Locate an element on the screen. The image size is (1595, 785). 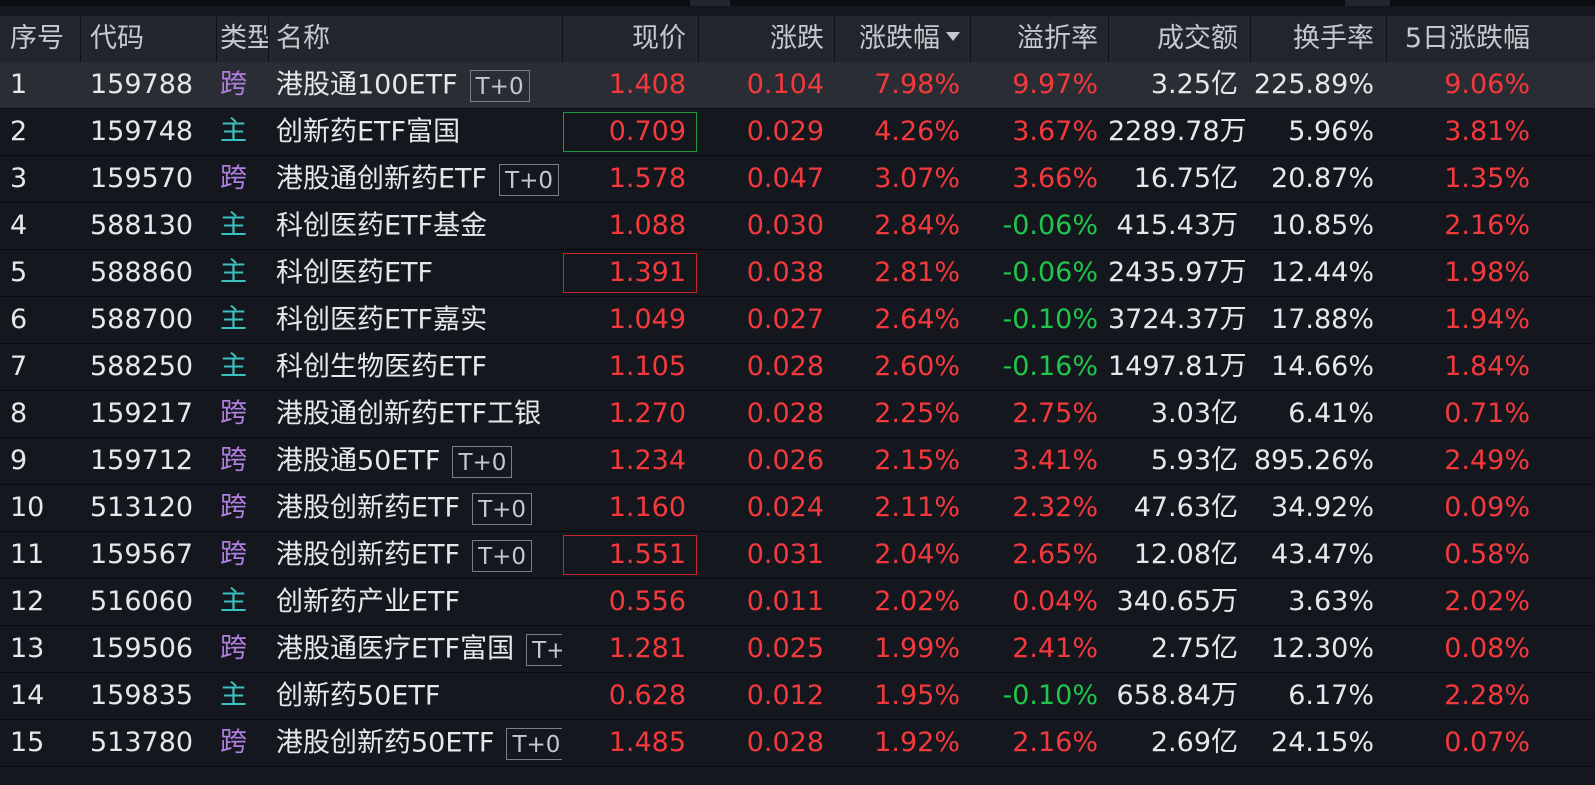
cell-pct5d: 1.84% is located at coordinates (1487, 366).